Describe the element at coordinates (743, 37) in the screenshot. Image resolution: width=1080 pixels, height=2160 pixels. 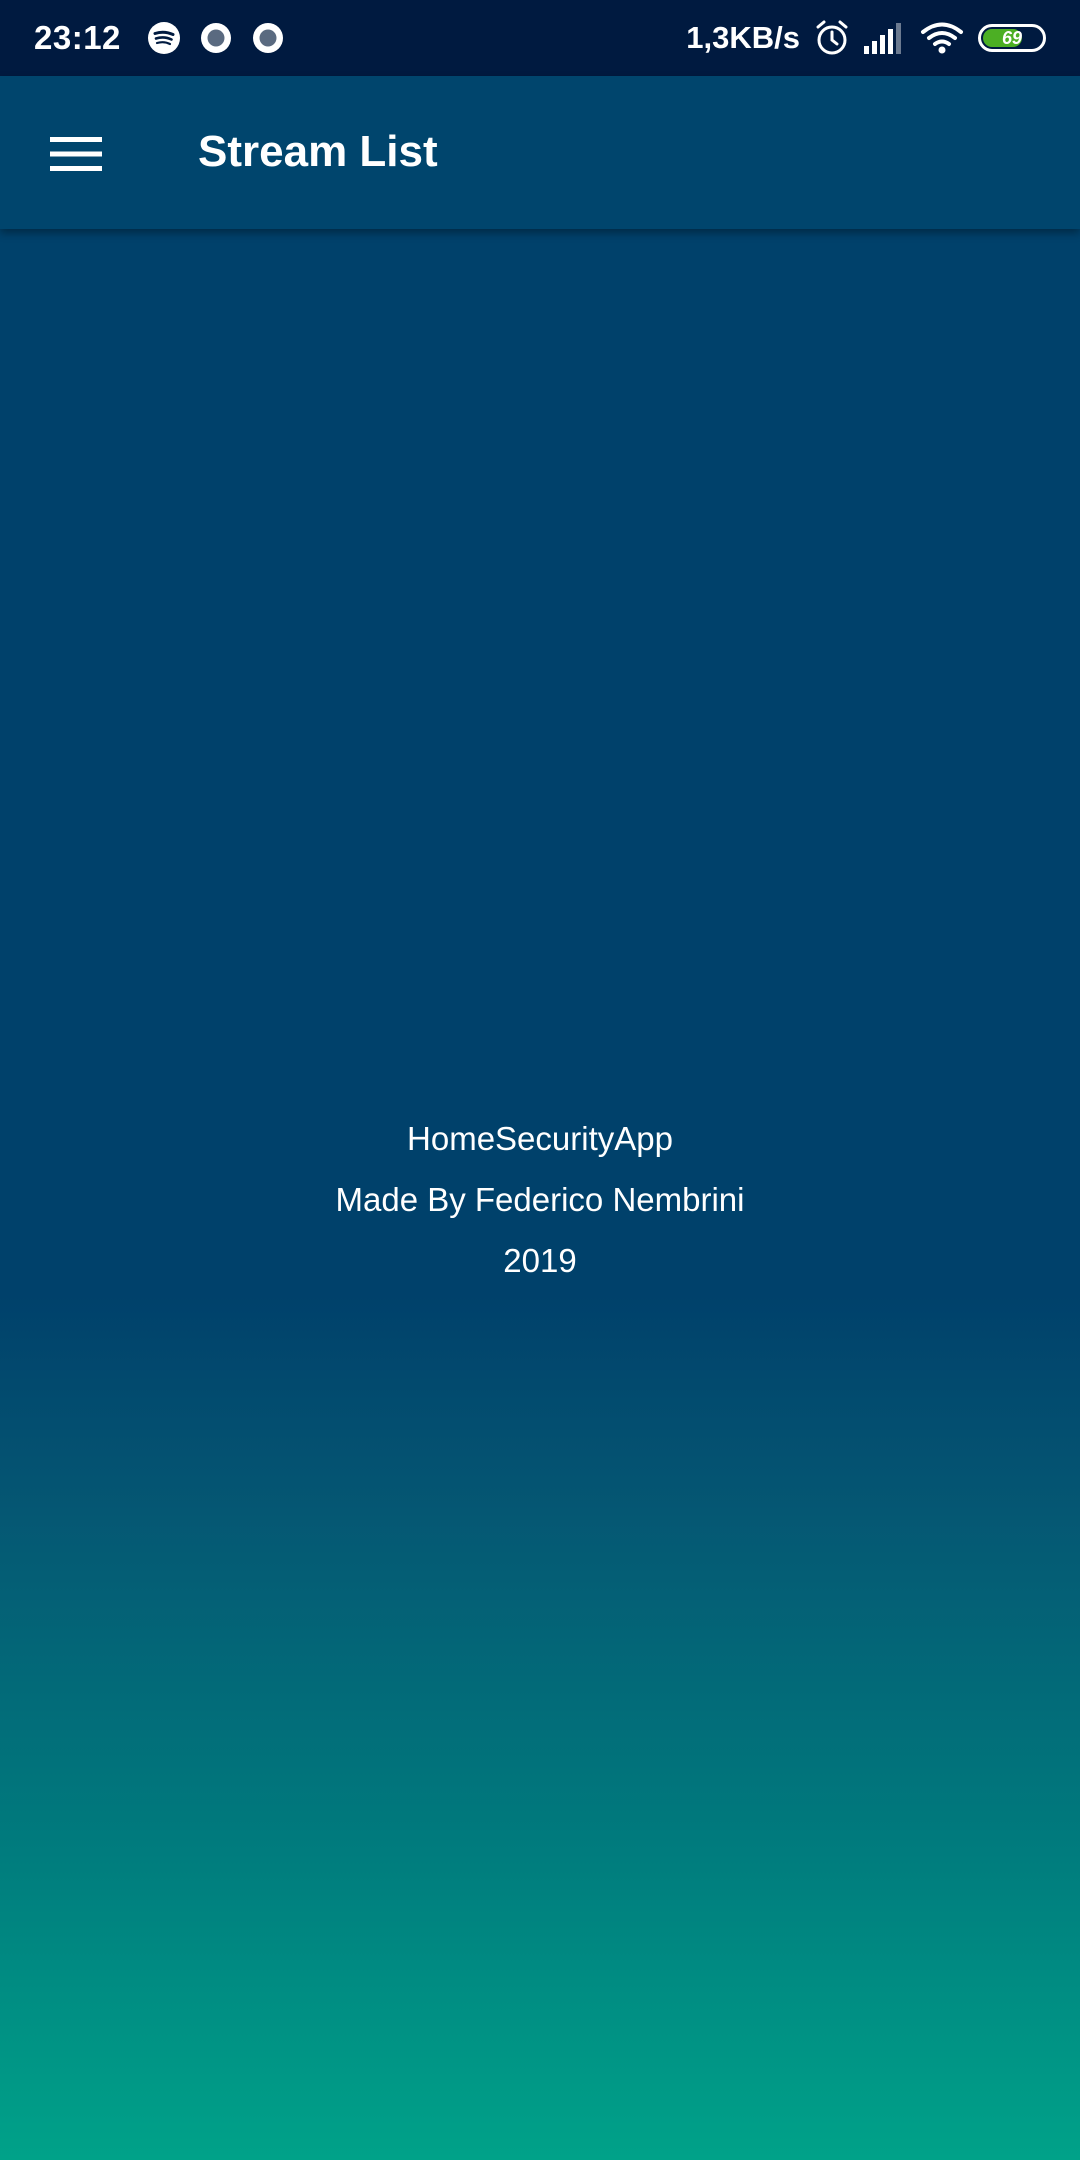
I see `network-speed: 1,3KB/s` at that location.